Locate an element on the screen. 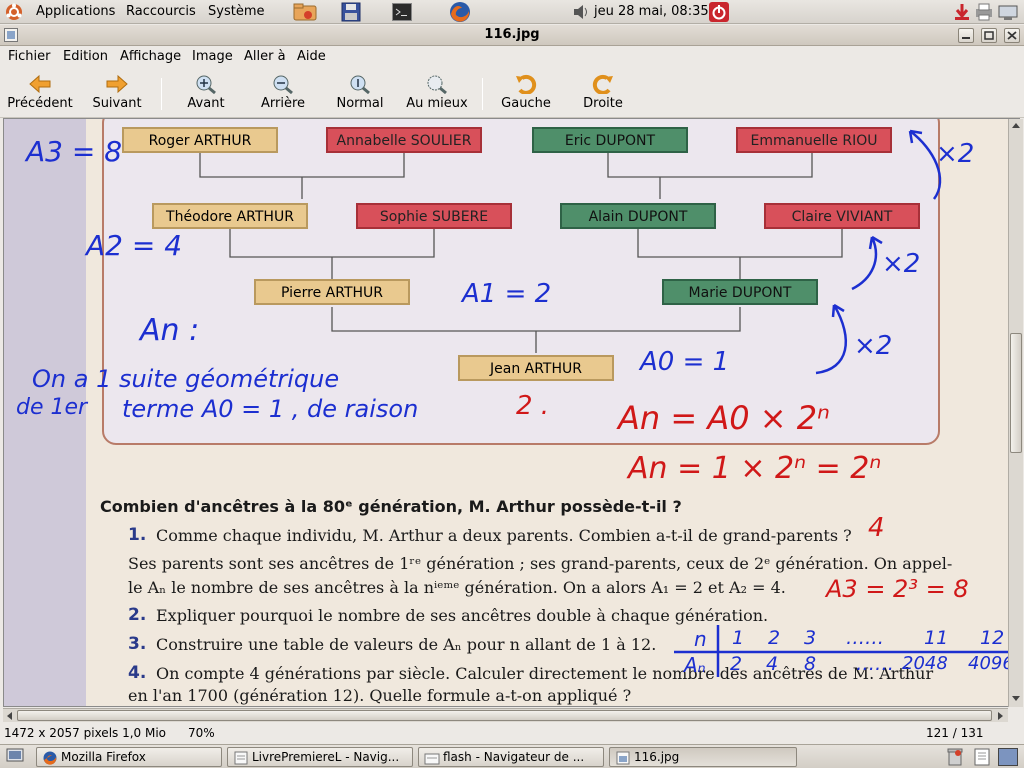  document-icon is located at coordinates (241, 758).